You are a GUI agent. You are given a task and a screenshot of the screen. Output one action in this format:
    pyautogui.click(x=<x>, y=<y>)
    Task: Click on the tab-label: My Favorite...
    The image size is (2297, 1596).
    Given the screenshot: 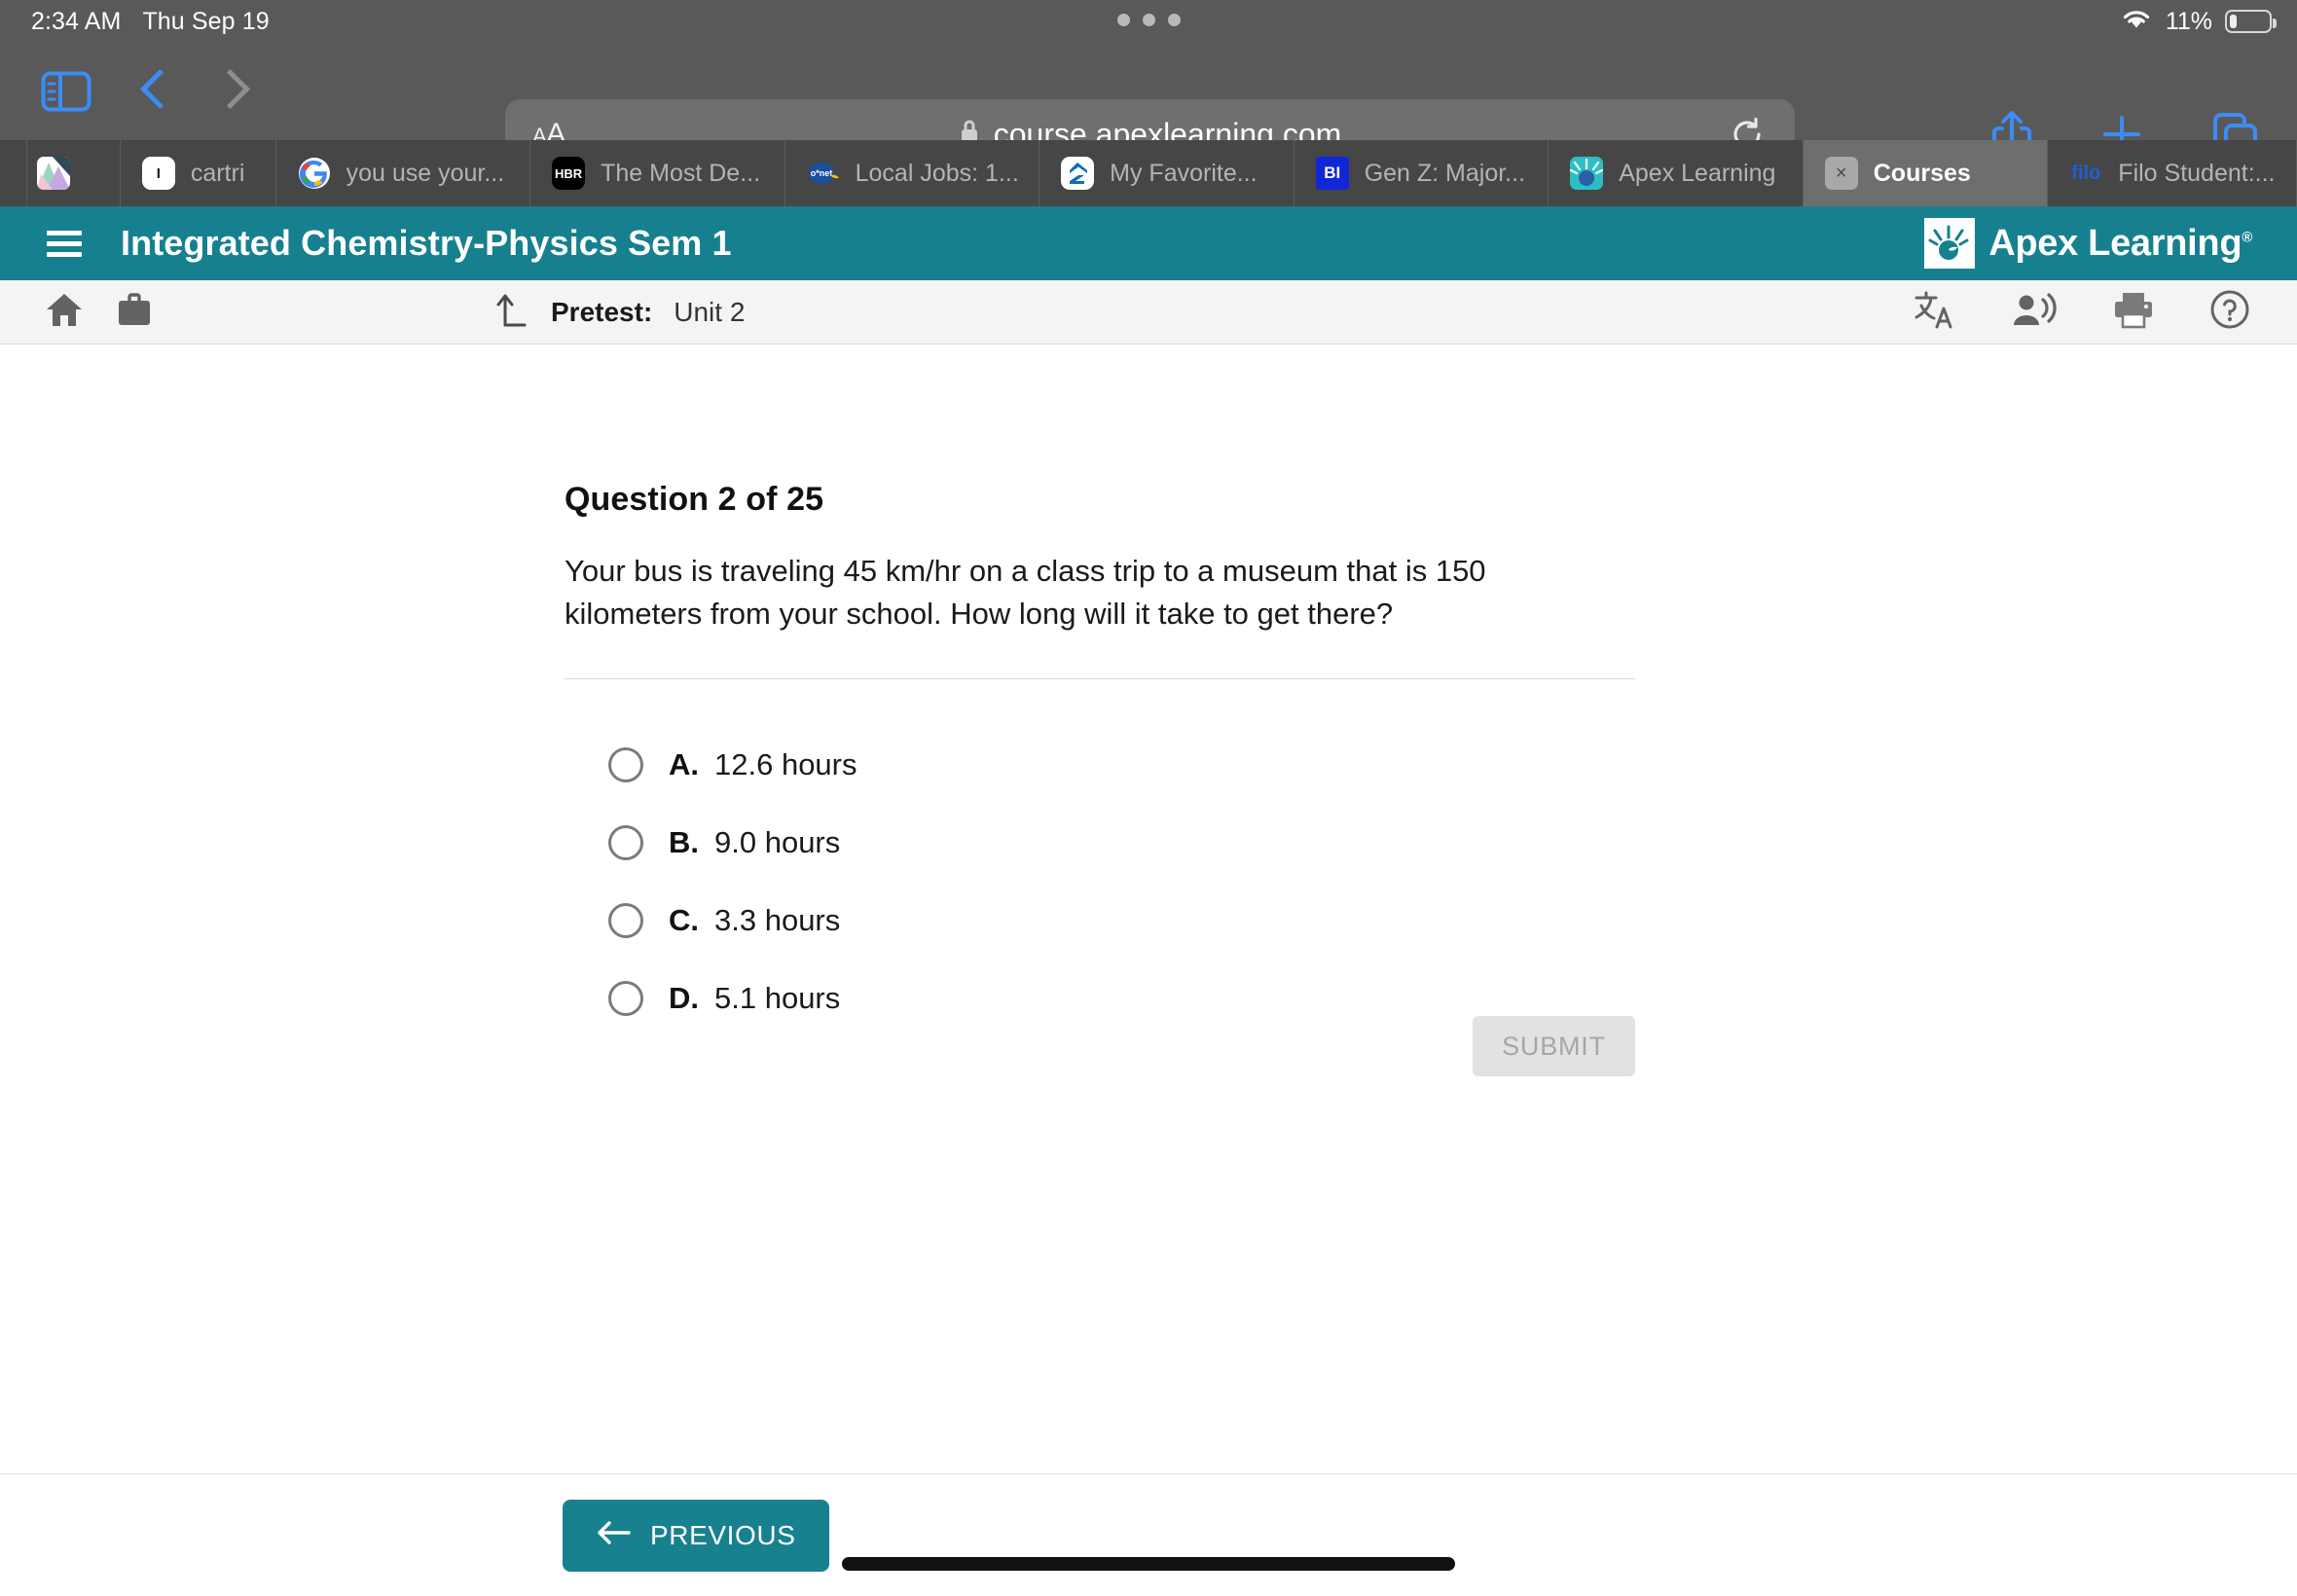 What is the action you would take?
    pyautogui.click(x=1184, y=173)
    